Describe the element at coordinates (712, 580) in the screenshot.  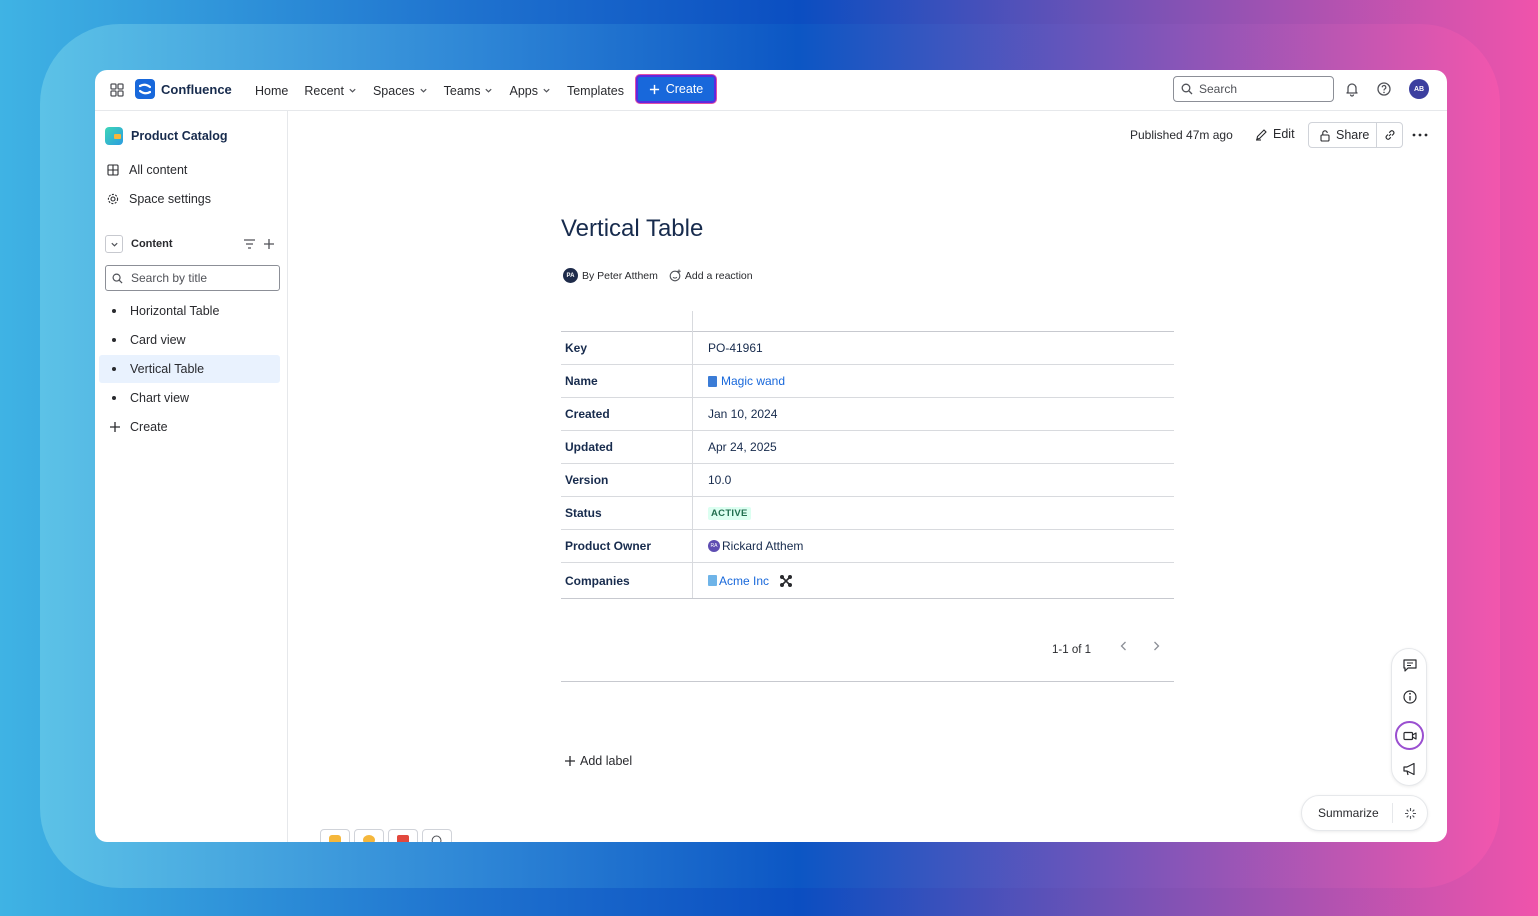
I see `company-icon` at that location.